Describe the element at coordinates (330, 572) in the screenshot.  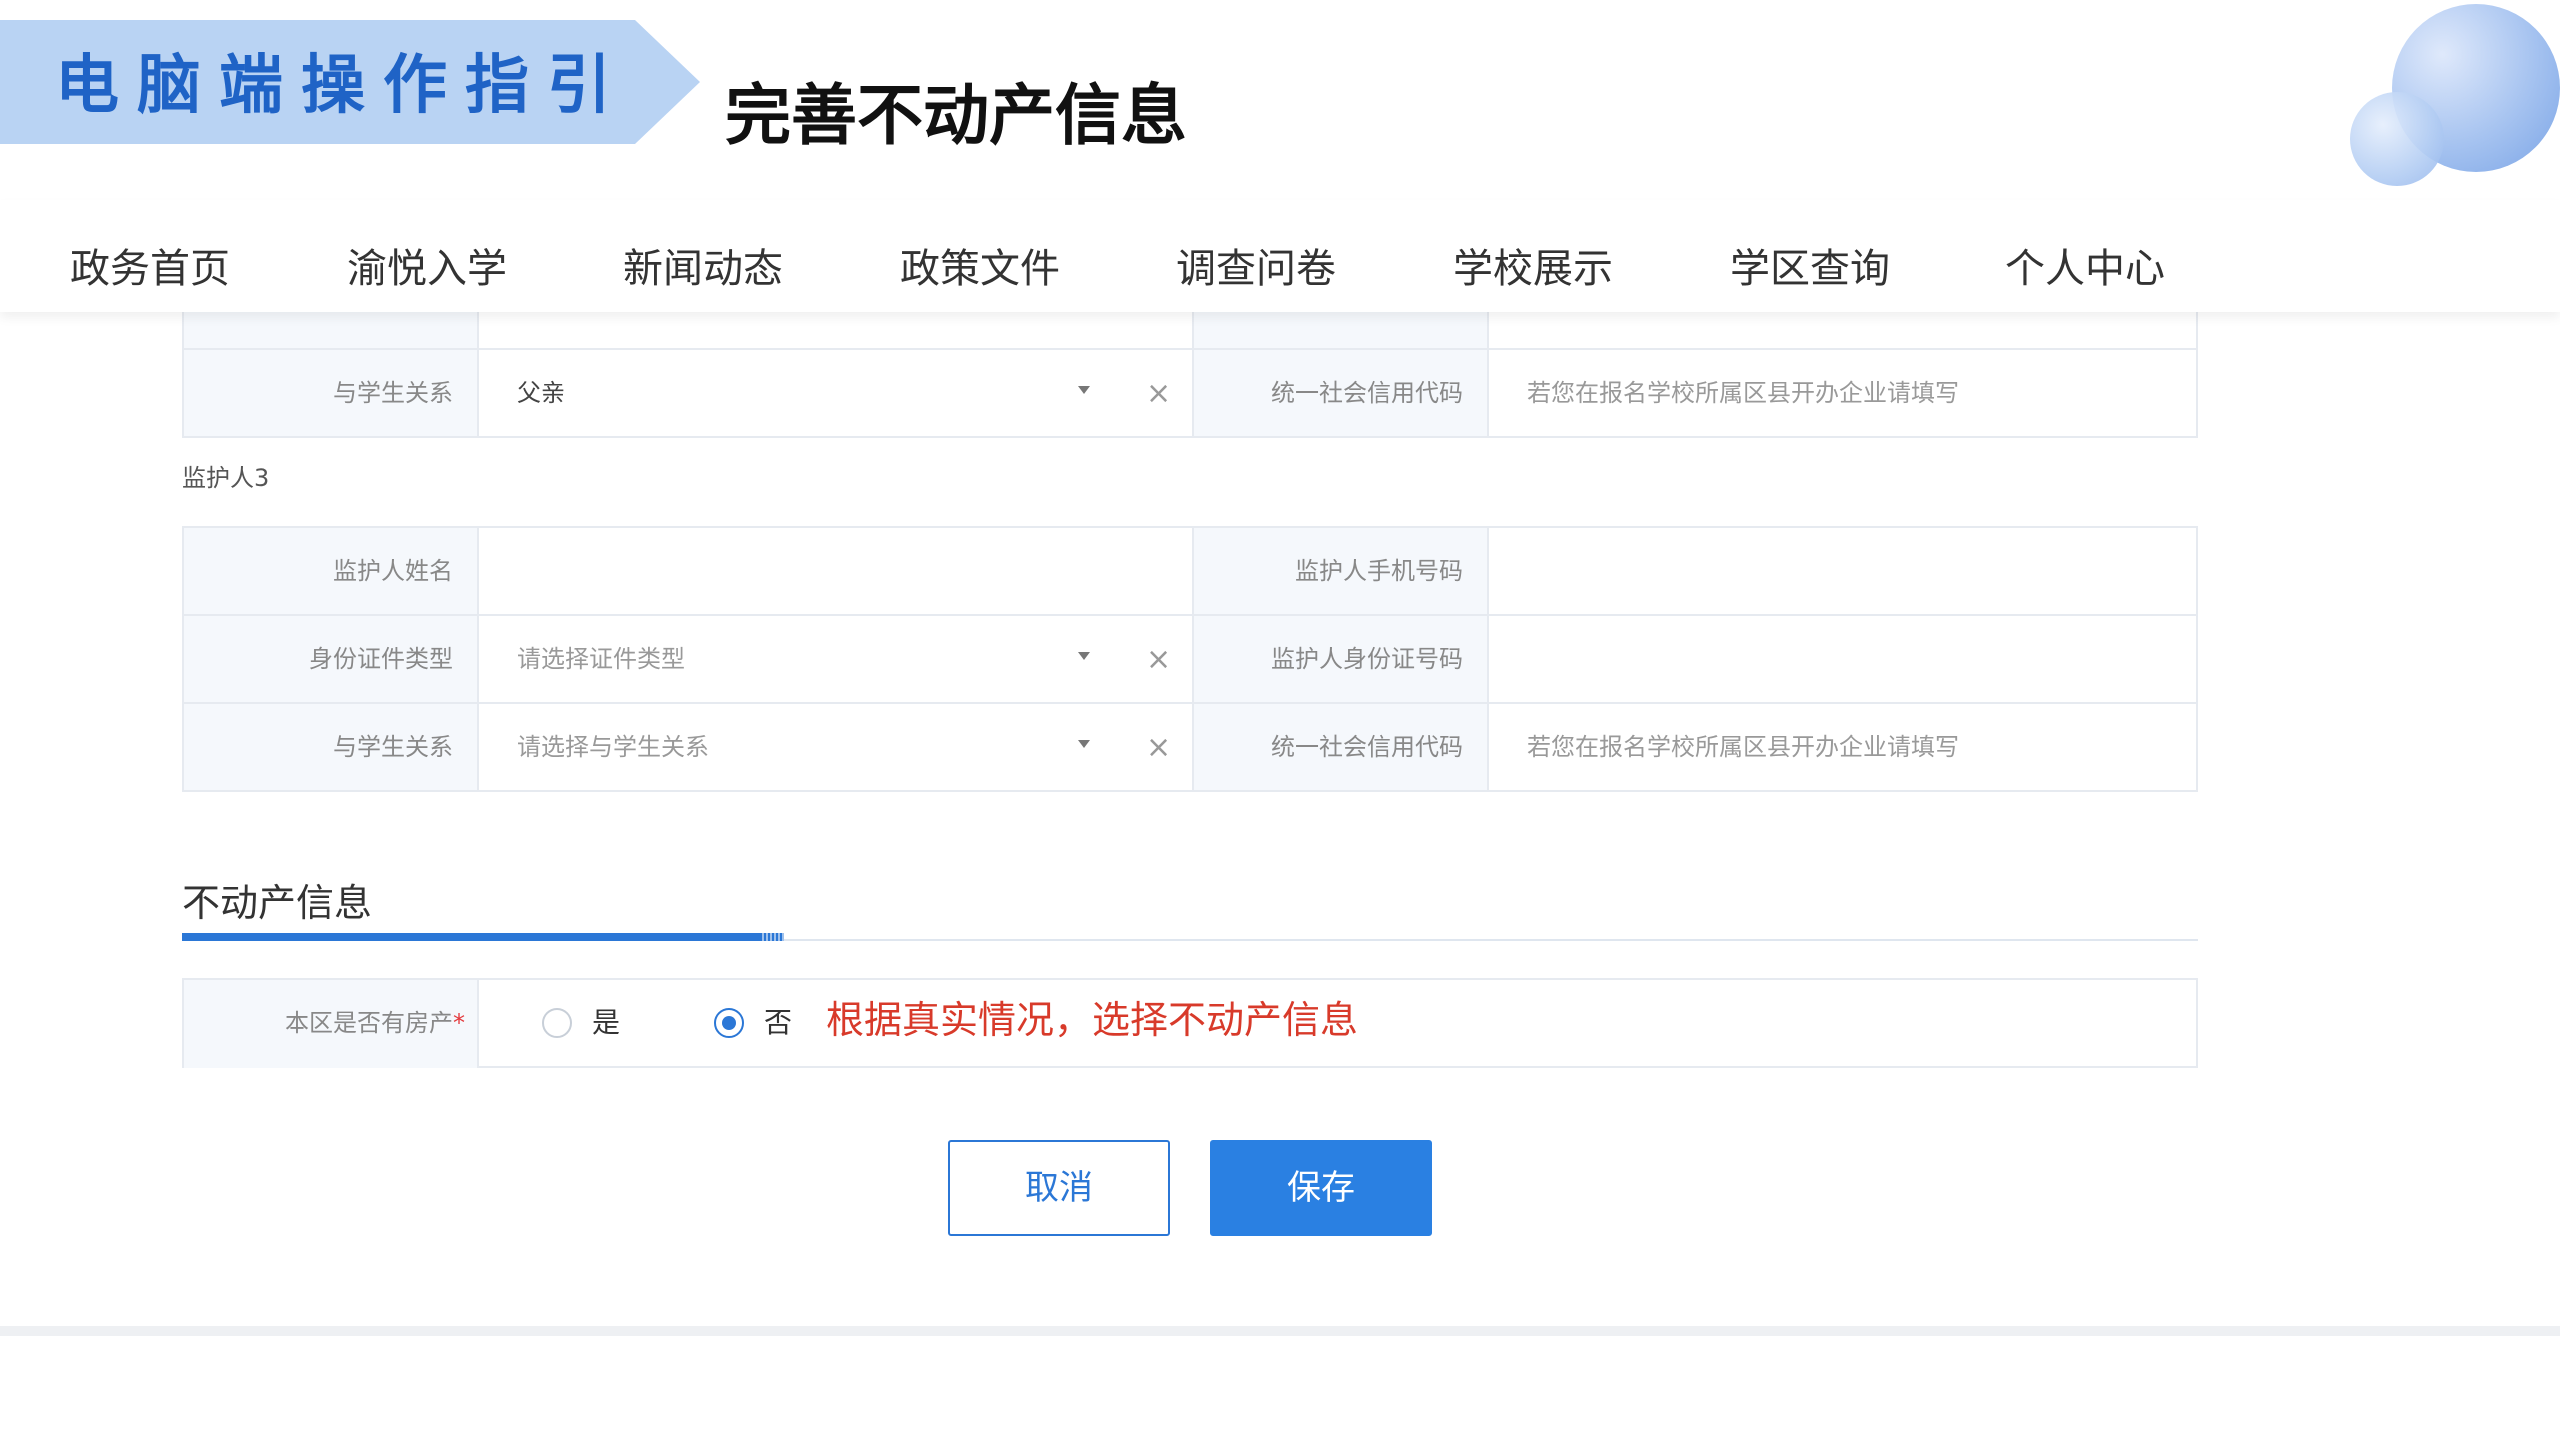
I see `guardian-name-label: 监护人姓名` at that location.